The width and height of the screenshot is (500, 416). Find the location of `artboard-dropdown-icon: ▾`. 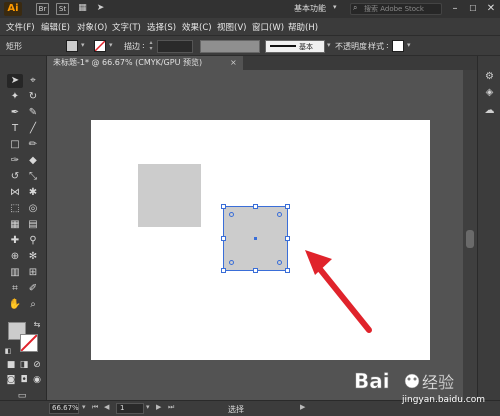

artboard-dropdown-icon: ▾ is located at coordinates (148, 407).